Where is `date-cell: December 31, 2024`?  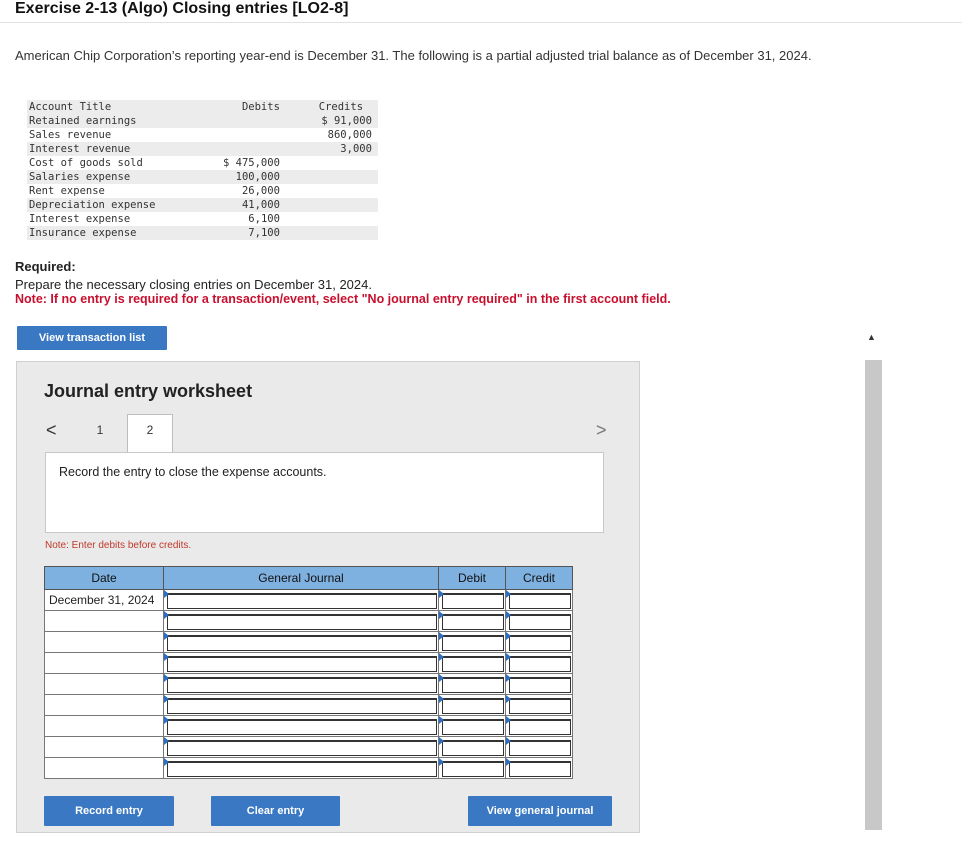
date-cell: December 31, 2024 is located at coordinates (104, 600).